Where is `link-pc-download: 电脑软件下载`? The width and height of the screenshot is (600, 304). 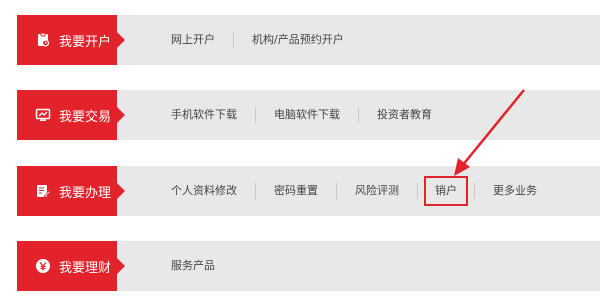
link-pc-download: 电脑软件下载 is located at coordinates (307, 115).